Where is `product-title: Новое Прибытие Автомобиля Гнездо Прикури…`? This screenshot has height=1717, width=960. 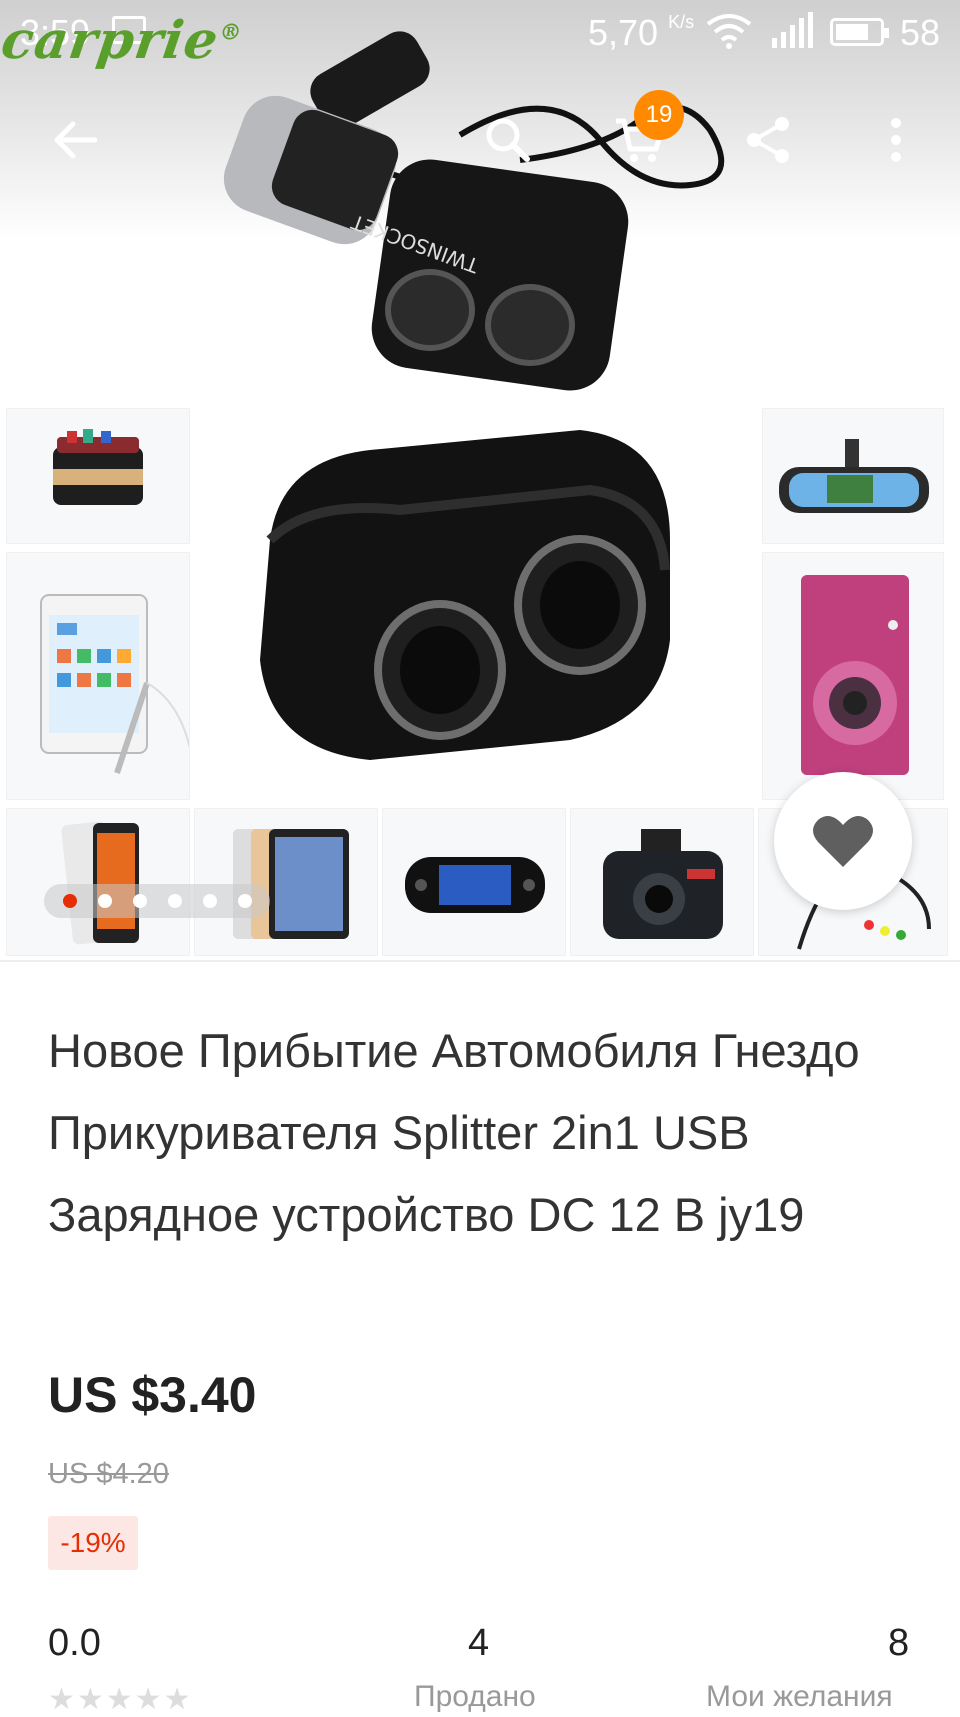 product-title: Новое Прибытие Автомобиля Гнездо Прикури… is located at coordinates (454, 1132).